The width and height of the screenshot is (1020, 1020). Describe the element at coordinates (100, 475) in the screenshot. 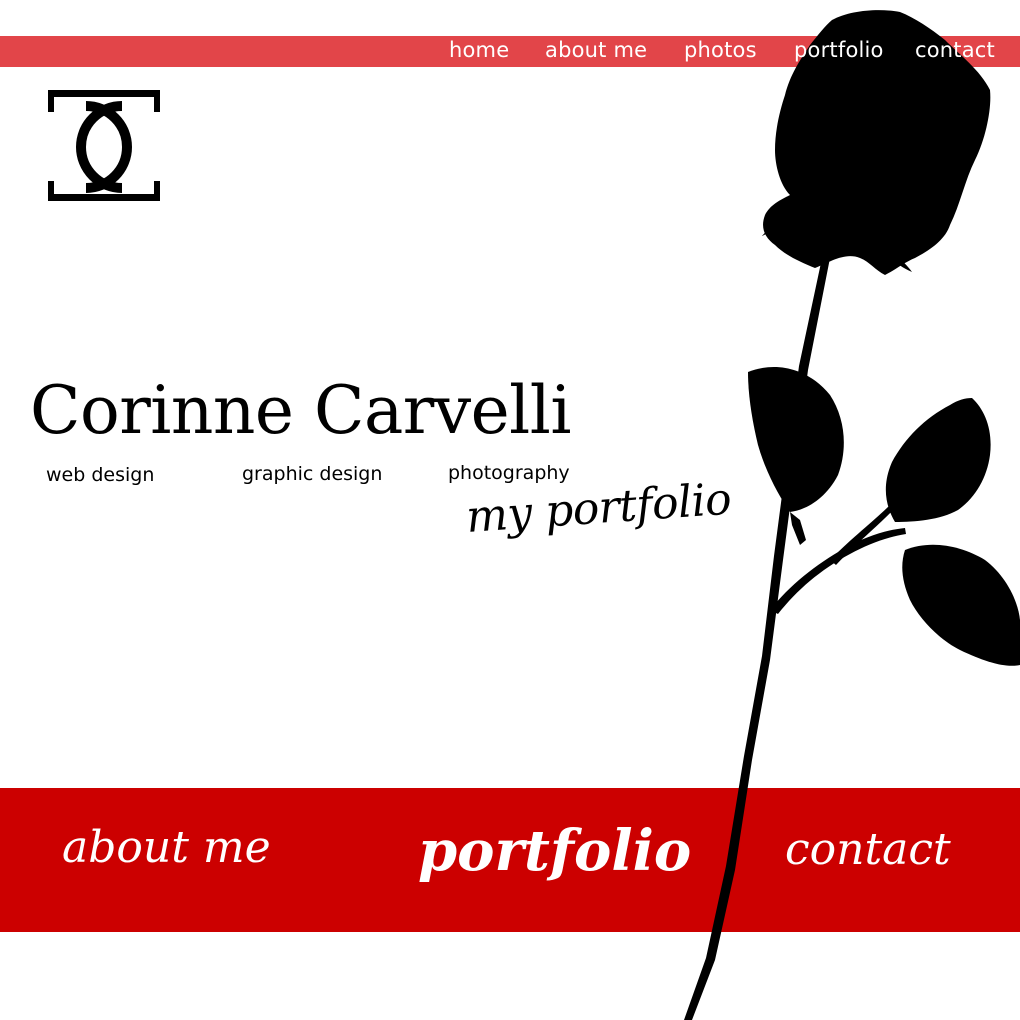

I see `service-web-design: web design` at that location.